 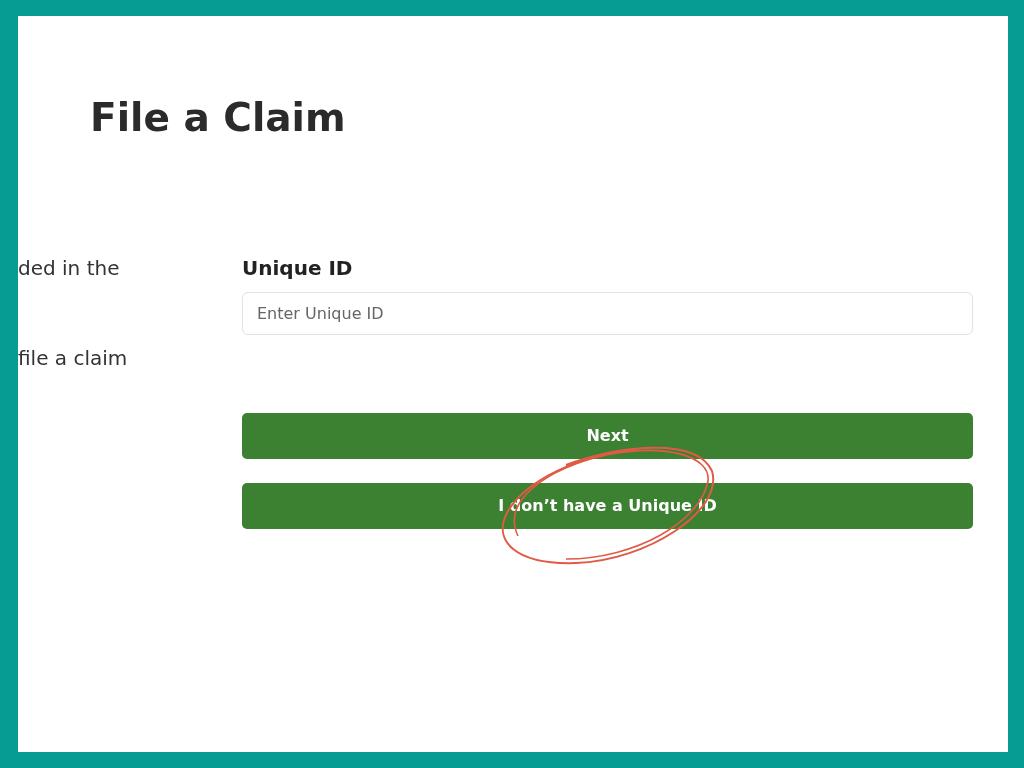 What do you see at coordinates (69, 268) in the screenshot?
I see `intro-text: ded in the` at bounding box center [69, 268].